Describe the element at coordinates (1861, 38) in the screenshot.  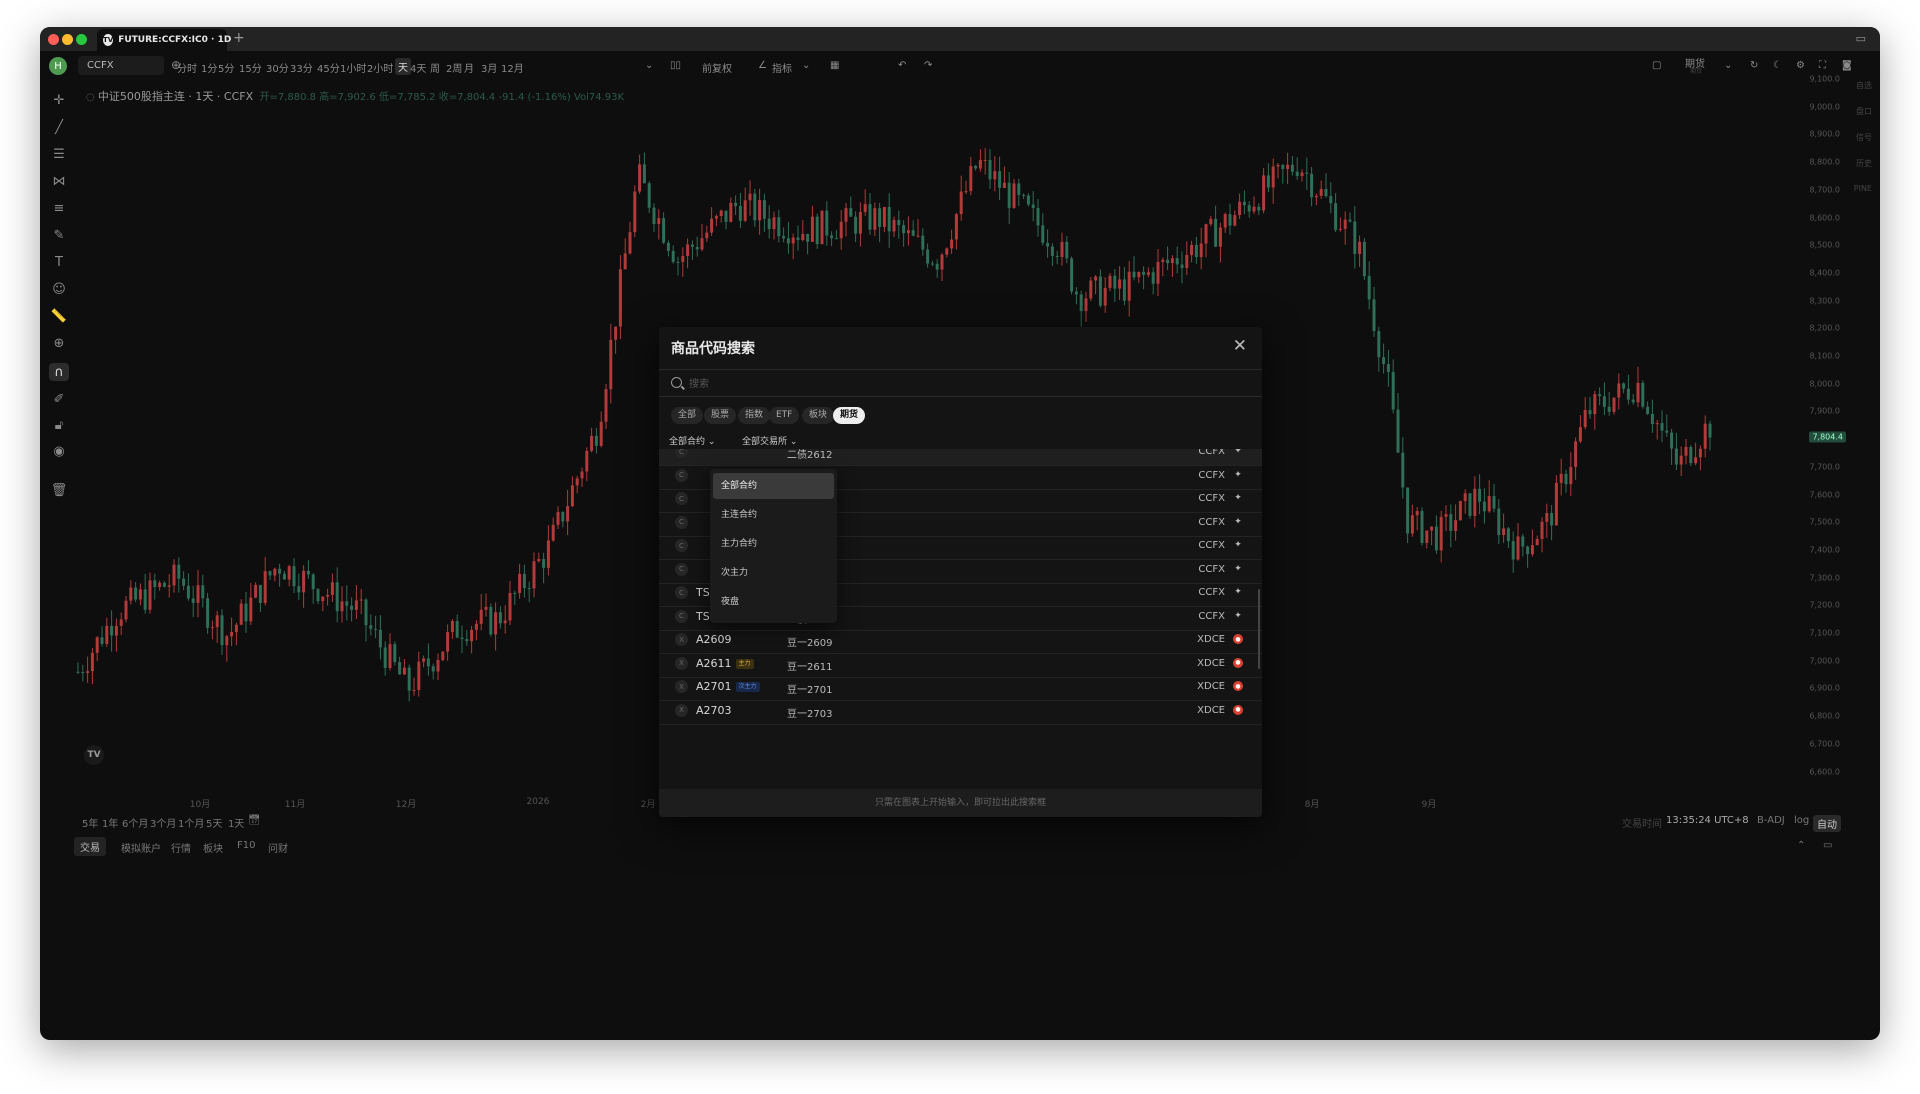
I see `layout-icon: ▭` at that location.